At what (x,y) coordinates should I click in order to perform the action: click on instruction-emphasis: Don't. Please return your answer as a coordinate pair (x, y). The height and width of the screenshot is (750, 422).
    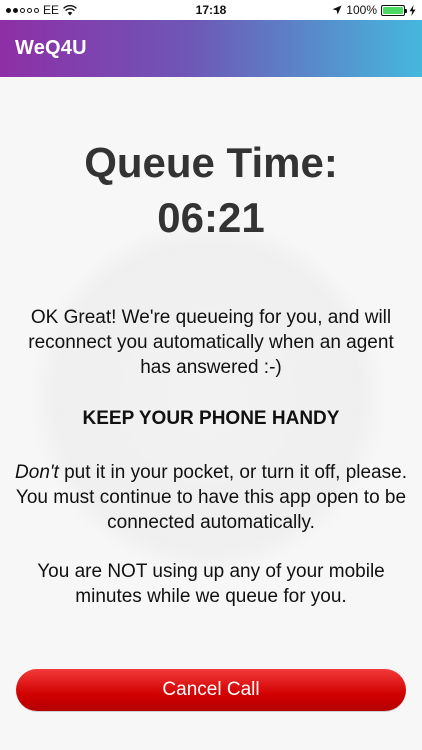
    Looking at the image, I should click on (37, 472).